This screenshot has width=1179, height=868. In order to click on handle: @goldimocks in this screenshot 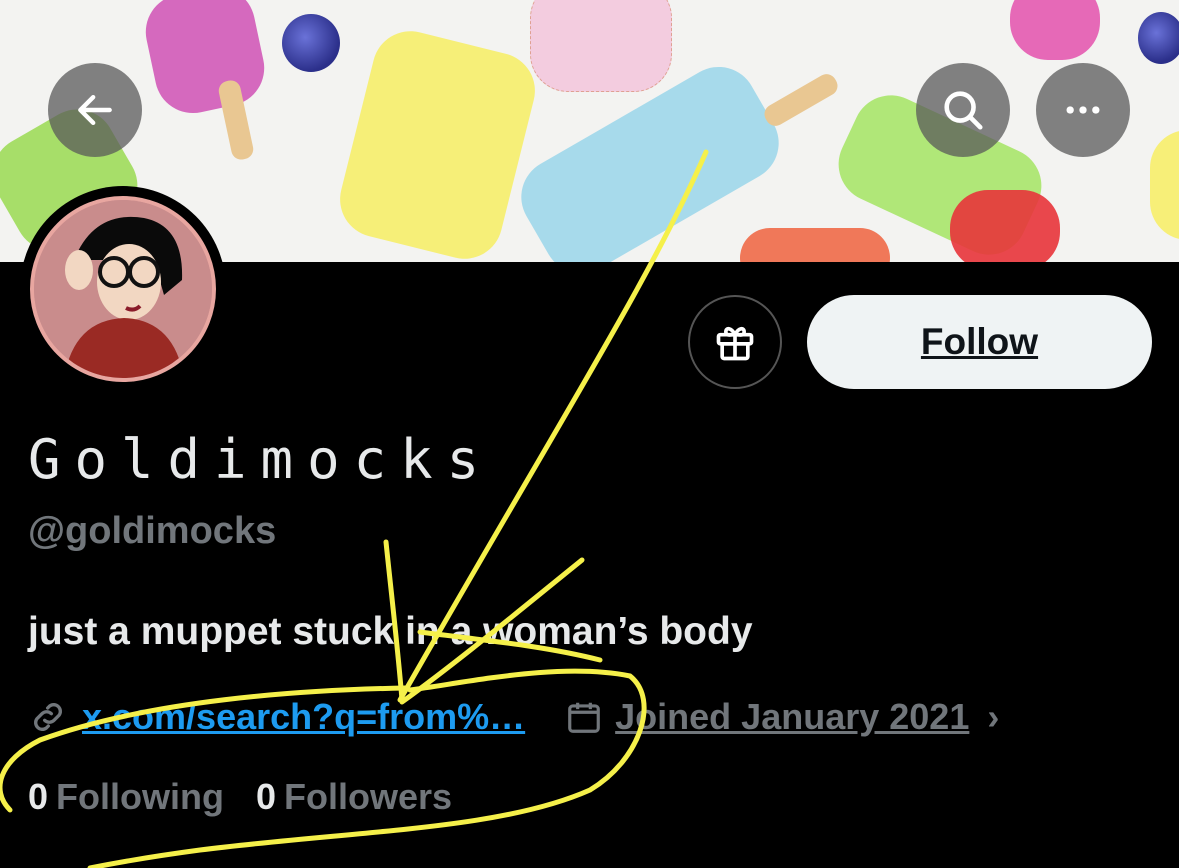, I will do `click(152, 531)`.